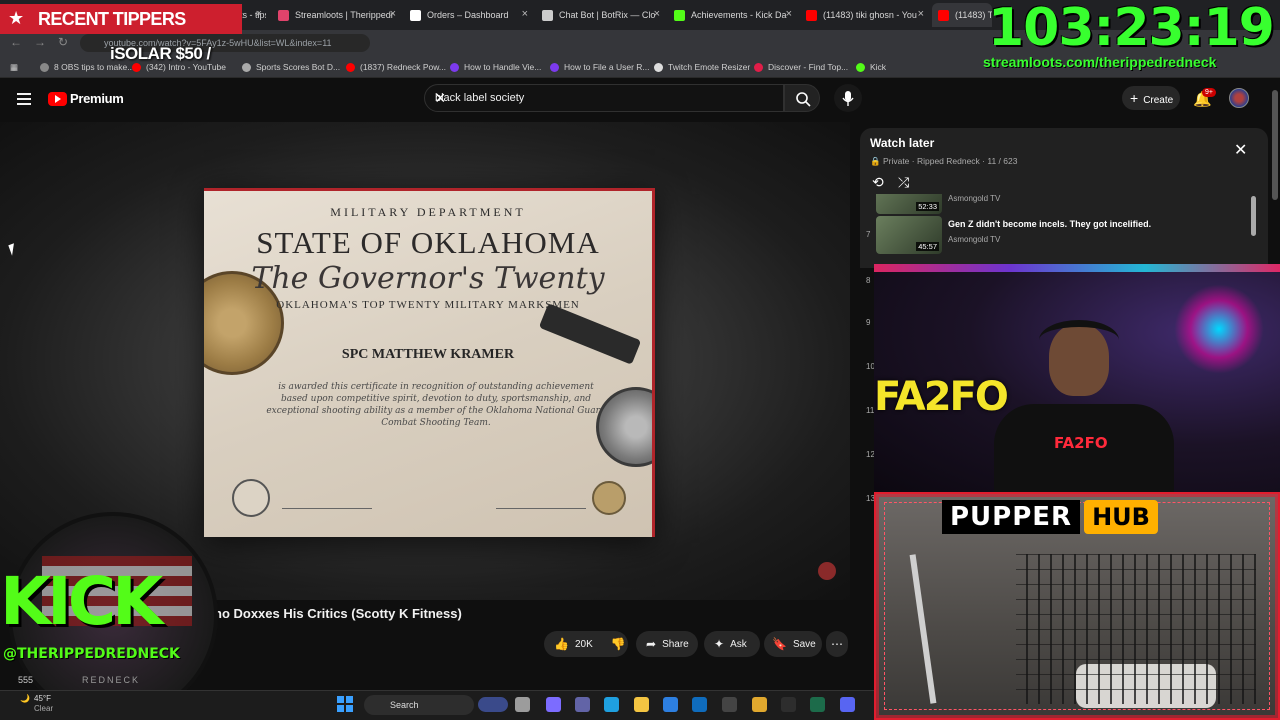 This screenshot has width=1280, height=720. Describe the element at coordinates (1275, 145) in the screenshot. I see `page-scrollbar` at that location.